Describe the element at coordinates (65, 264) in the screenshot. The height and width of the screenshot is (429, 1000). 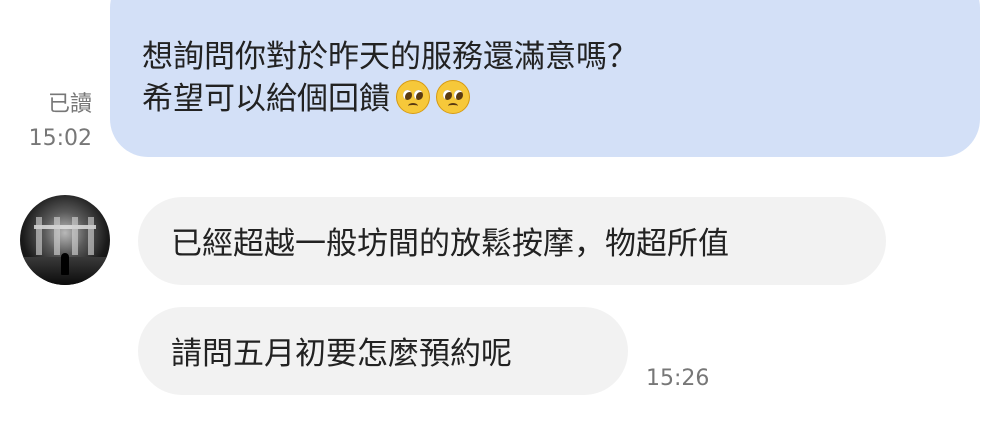
I see `avatar-person-silhouette` at that location.